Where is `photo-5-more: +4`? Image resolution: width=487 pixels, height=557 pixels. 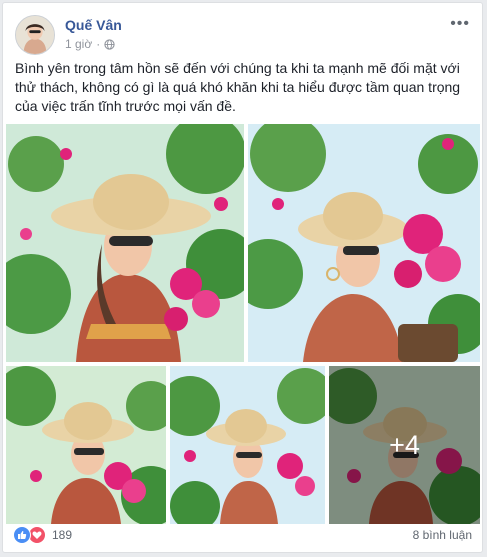
photo-5-more: +4 is located at coordinates (404, 445).